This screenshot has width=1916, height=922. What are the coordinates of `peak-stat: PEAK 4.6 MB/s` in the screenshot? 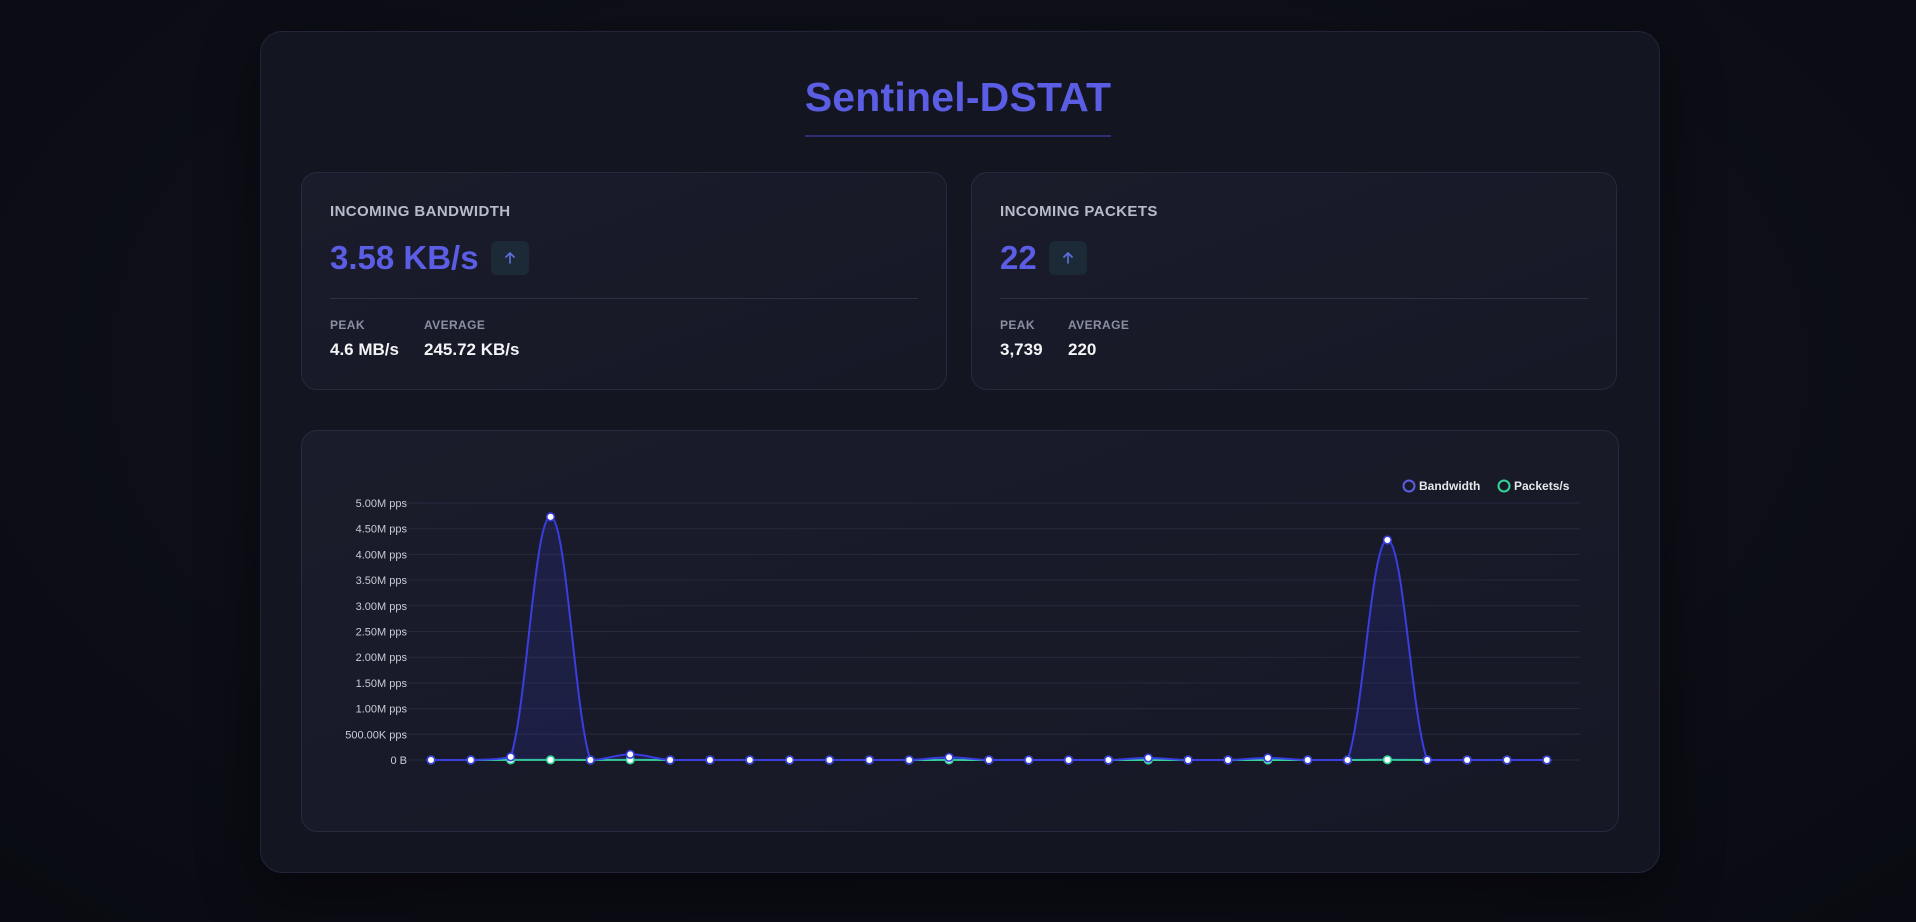 It's located at (364, 339).